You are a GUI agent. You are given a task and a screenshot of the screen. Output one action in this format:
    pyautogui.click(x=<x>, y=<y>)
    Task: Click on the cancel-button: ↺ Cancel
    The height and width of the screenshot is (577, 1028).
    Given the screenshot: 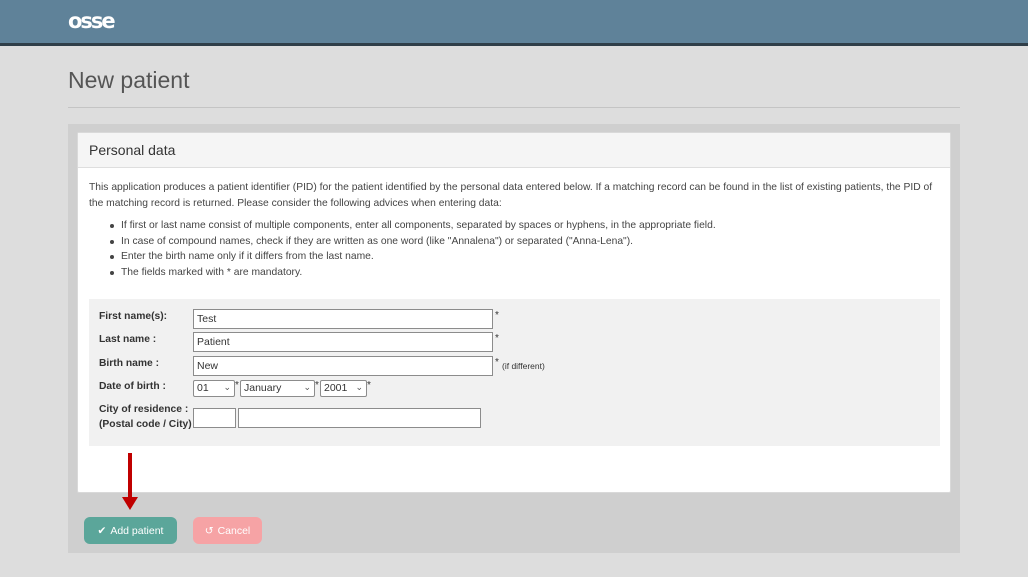 What is the action you would take?
    pyautogui.click(x=227, y=530)
    